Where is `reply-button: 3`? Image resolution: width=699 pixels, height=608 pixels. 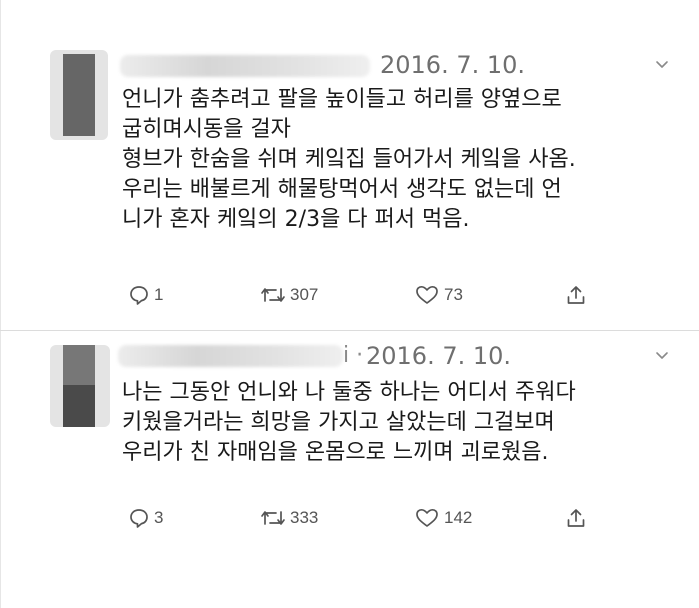
reply-button: 3 is located at coordinates (145, 518).